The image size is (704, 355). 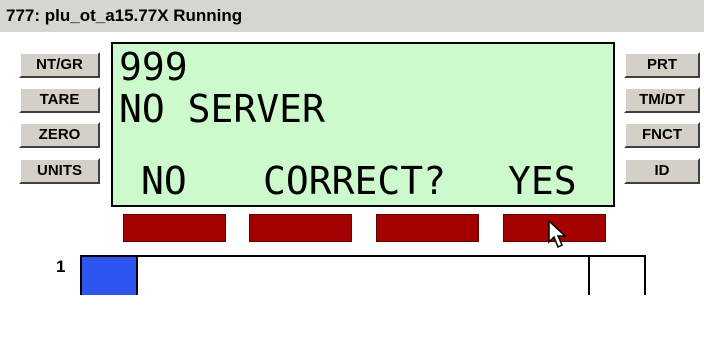 I want to click on scale-status-bar, so click(x=363, y=275).